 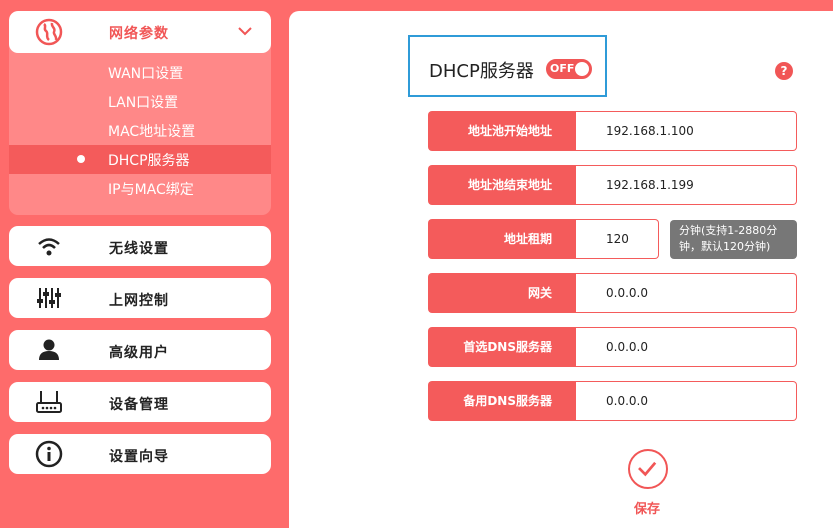 I want to click on sidebar-item-label: 高级用户, so click(x=139, y=353).